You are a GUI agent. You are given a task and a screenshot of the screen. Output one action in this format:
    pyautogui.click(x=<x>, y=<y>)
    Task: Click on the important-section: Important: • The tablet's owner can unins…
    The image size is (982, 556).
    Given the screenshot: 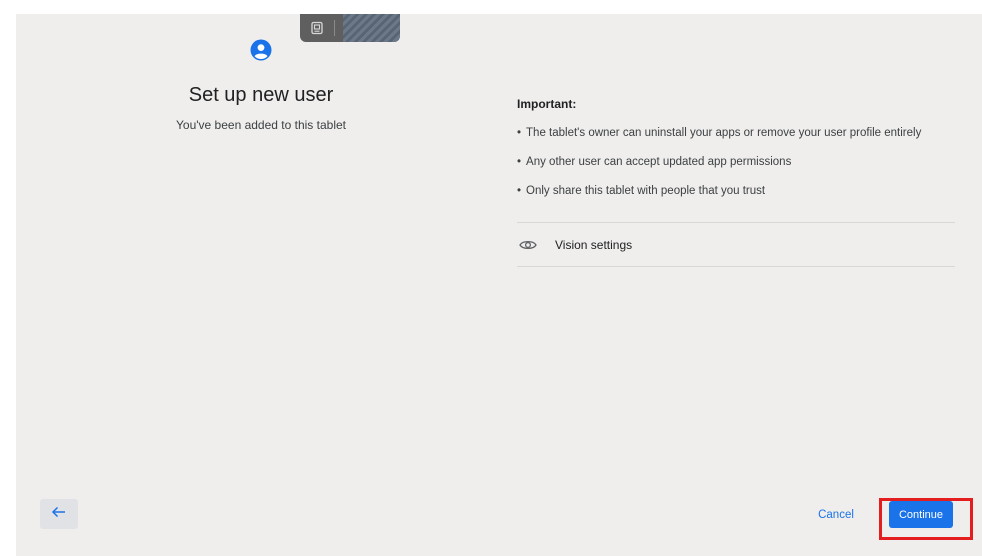 What is the action you would take?
    pyautogui.click(x=737, y=153)
    